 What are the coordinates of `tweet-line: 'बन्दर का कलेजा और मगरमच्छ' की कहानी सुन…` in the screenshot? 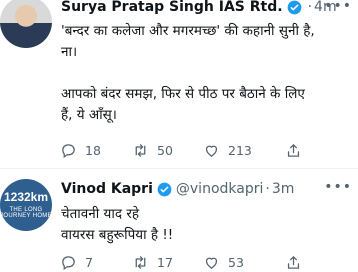 It's located at (188, 31).